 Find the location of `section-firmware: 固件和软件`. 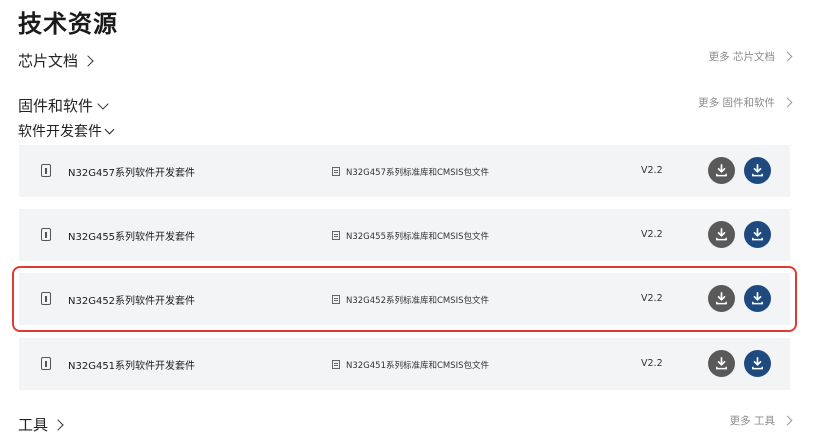

section-firmware: 固件和软件 is located at coordinates (63, 105).